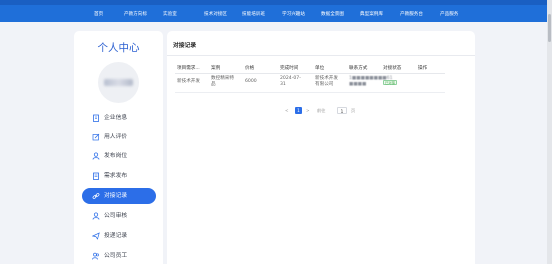 This screenshot has width=552, height=264. Describe the element at coordinates (185, 46) in the screenshot. I see `page-title: 对接记录` at that location.